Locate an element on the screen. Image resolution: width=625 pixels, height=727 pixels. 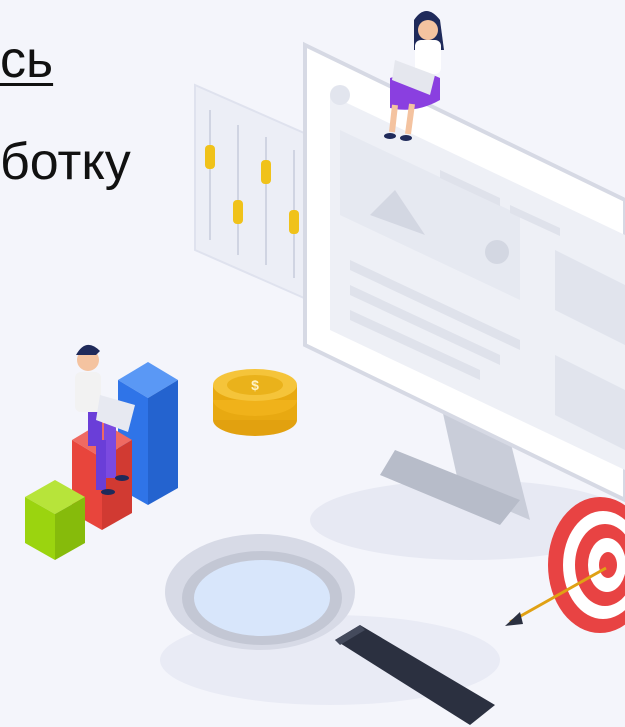
slider-panel is located at coordinates (257, 195).